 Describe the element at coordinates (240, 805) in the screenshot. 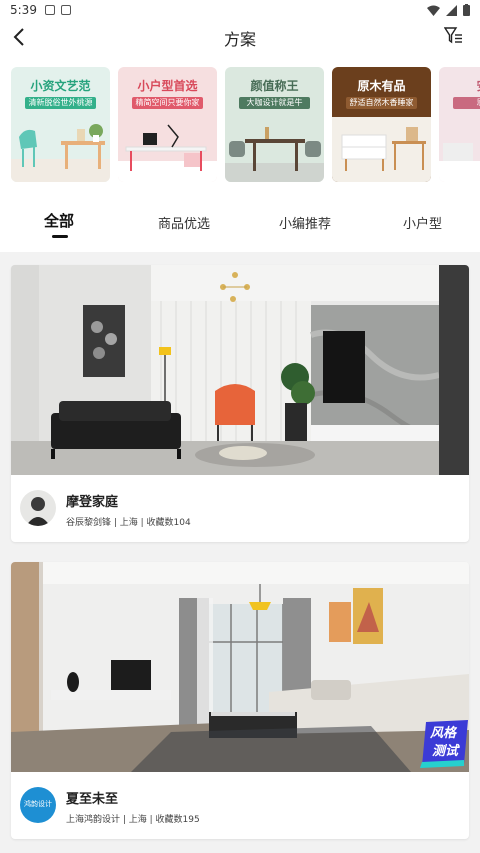

I see `card-info: 鸿韵设计 夏至未至 上海鸿韵设计 | 上海 | 收藏数195` at that location.